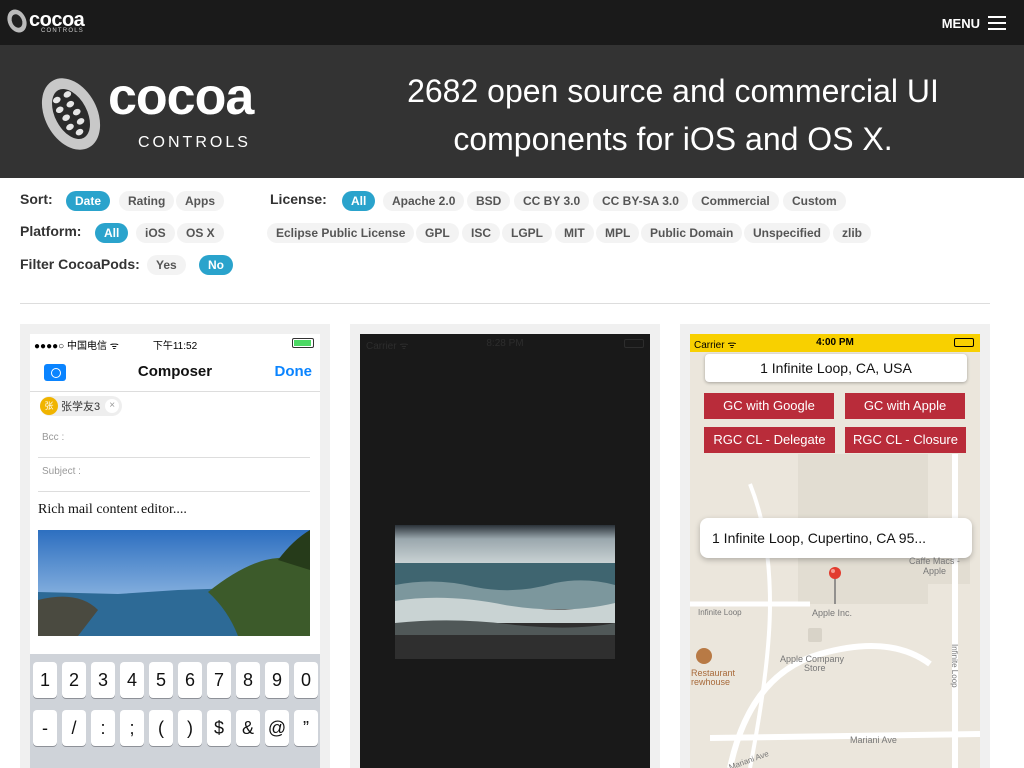 The image size is (1024, 768). What do you see at coordinates (935, 571) in the screenshot?
I see `map-label-apple: Apple` at bounding box center [935, 571].